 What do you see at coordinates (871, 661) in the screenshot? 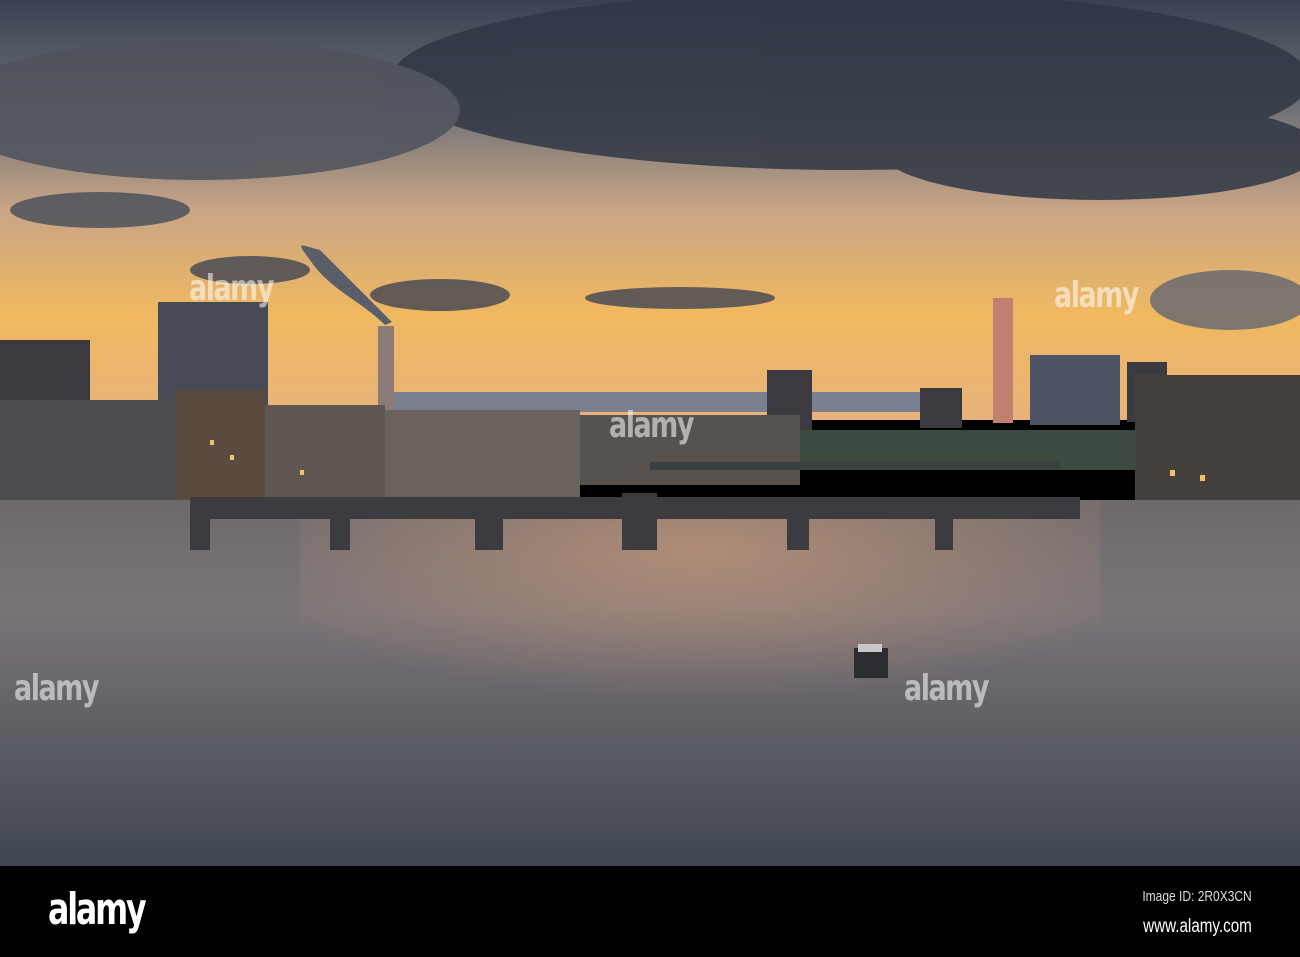
I see `boat` at bounding box center [871, 661].